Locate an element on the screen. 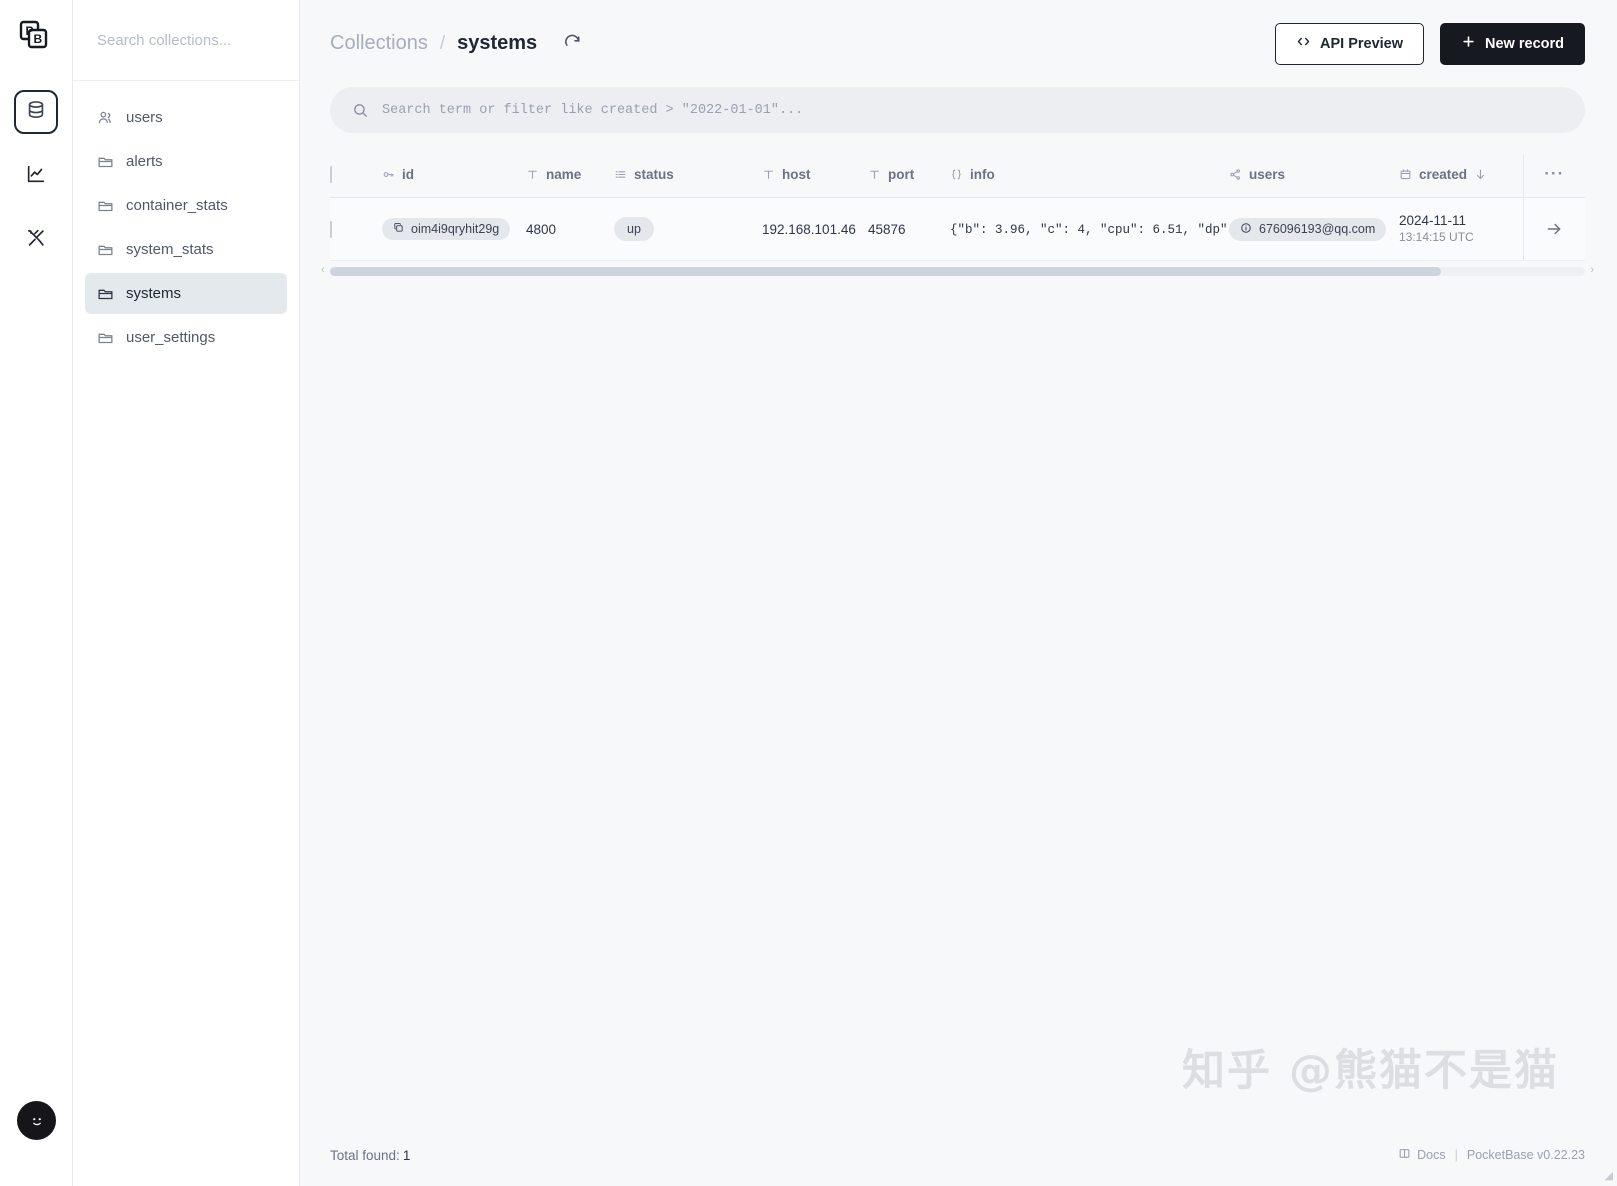 This screenshot has height=1186, width=1617. sidebar-item-label: container_stats is located at coordinates (177, 205).